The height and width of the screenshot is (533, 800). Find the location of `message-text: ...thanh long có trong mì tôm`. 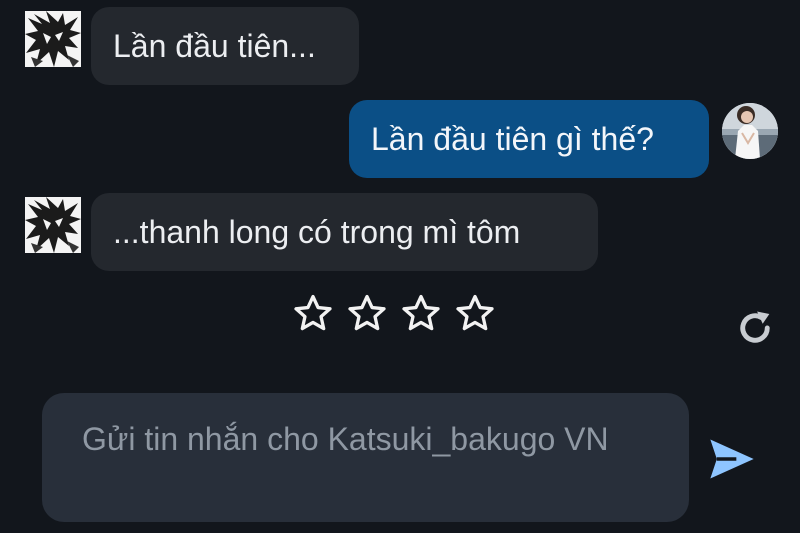

message-text: ...thanh long có trong mì tôm is located at coordinates (317, 232).